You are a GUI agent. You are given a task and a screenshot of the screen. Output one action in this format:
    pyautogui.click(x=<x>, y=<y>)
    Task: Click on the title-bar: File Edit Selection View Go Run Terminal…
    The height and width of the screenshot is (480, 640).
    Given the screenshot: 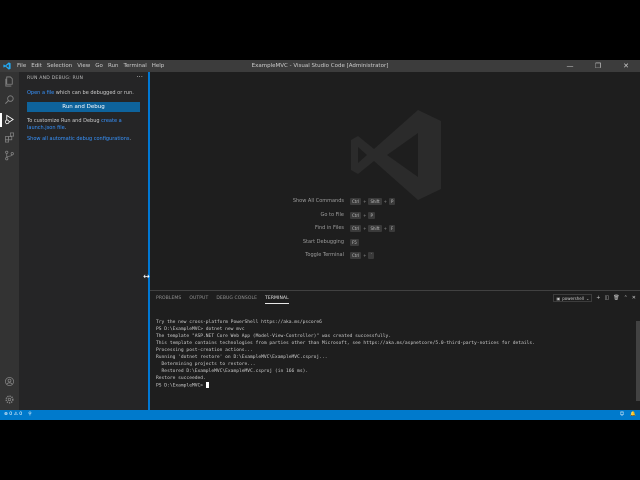 What is the action you would take?
    pyautogui.click(x=320, y=66)
    